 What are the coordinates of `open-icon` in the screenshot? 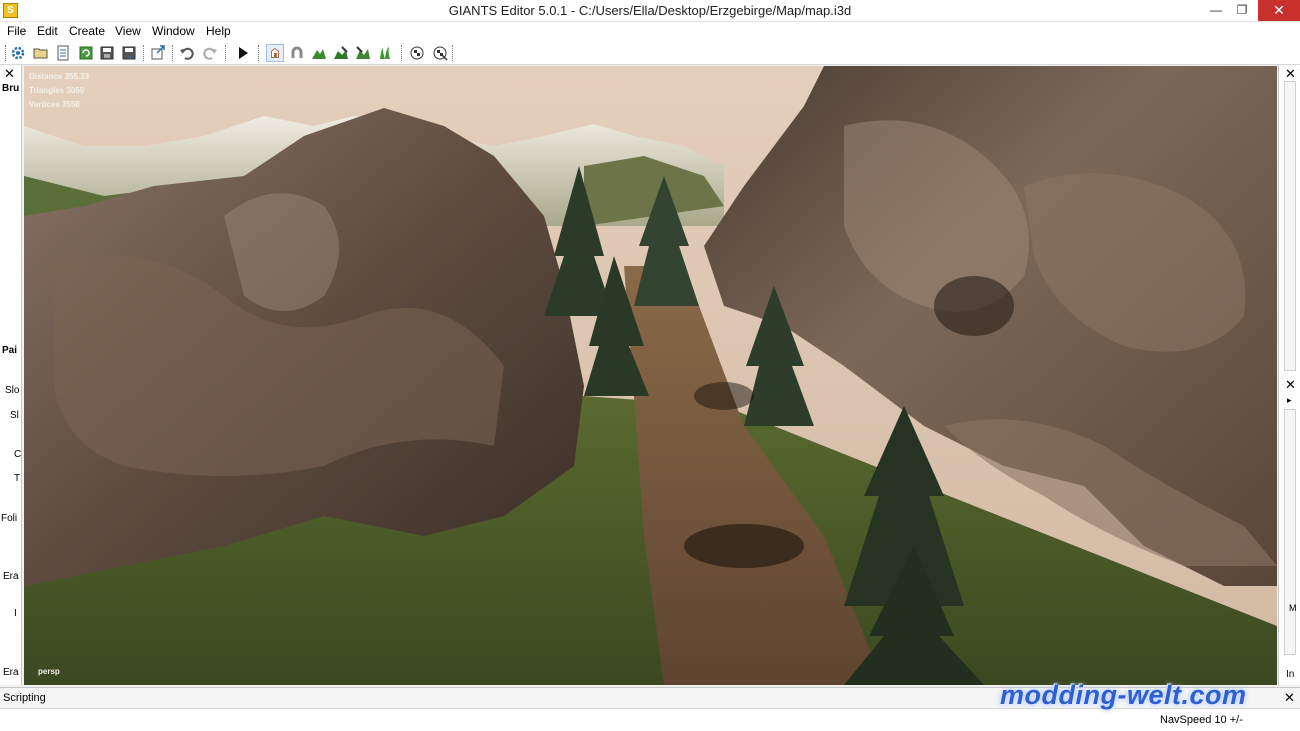 It's located at (41, 53).